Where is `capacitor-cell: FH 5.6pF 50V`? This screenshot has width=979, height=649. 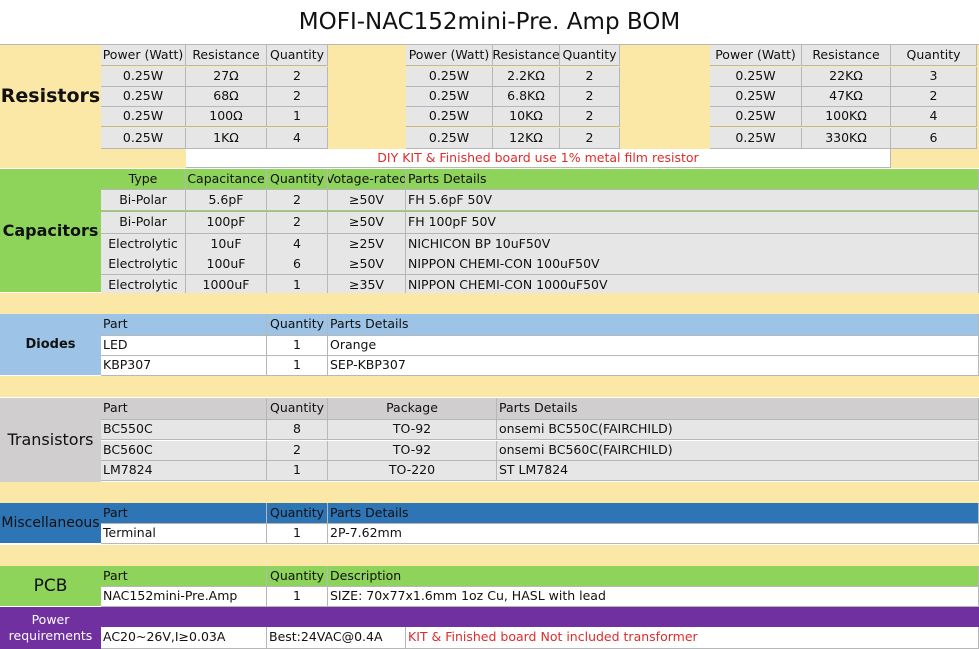 capacitor-cell: FH 5.6pF 50V is located at coordinates (692, 200).